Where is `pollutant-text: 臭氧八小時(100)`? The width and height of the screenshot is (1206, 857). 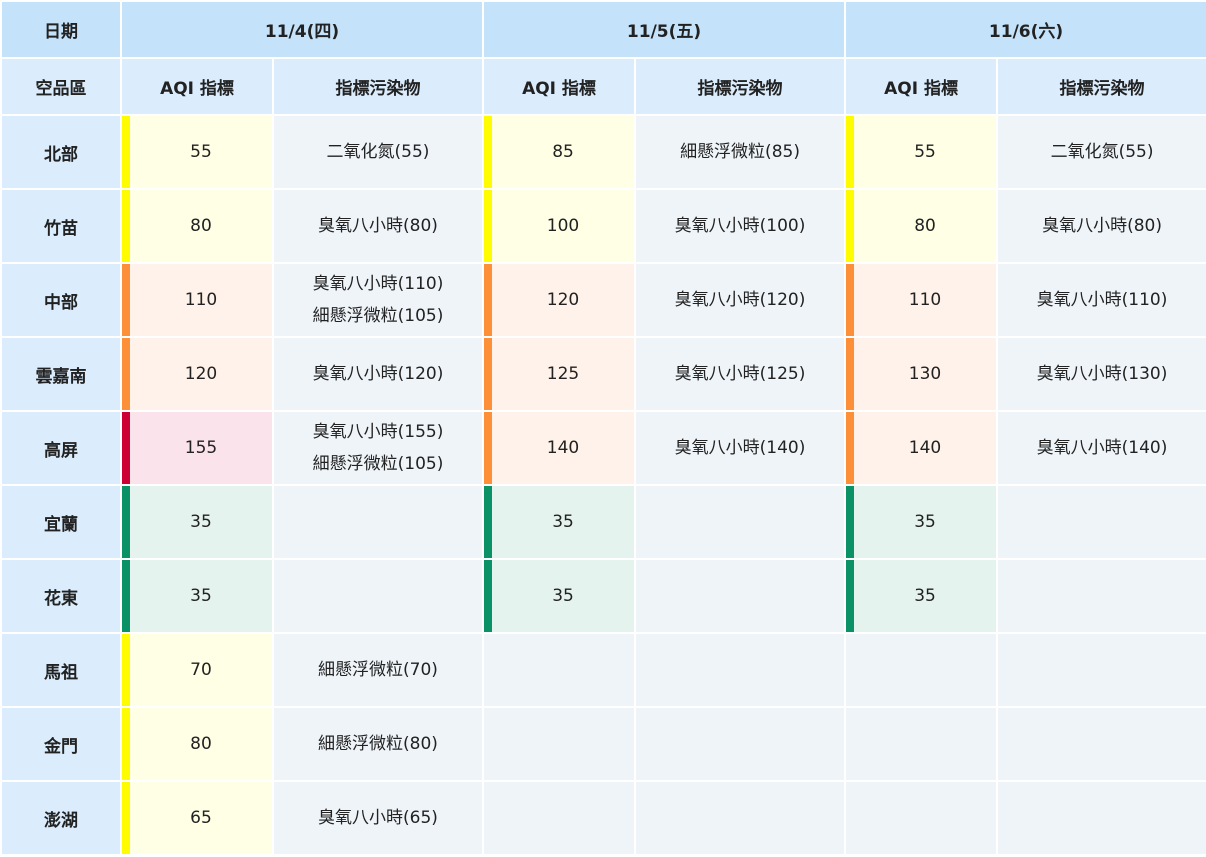
pollutant-text: 臭氧八小時(100) is located at coordinates (740, 226).